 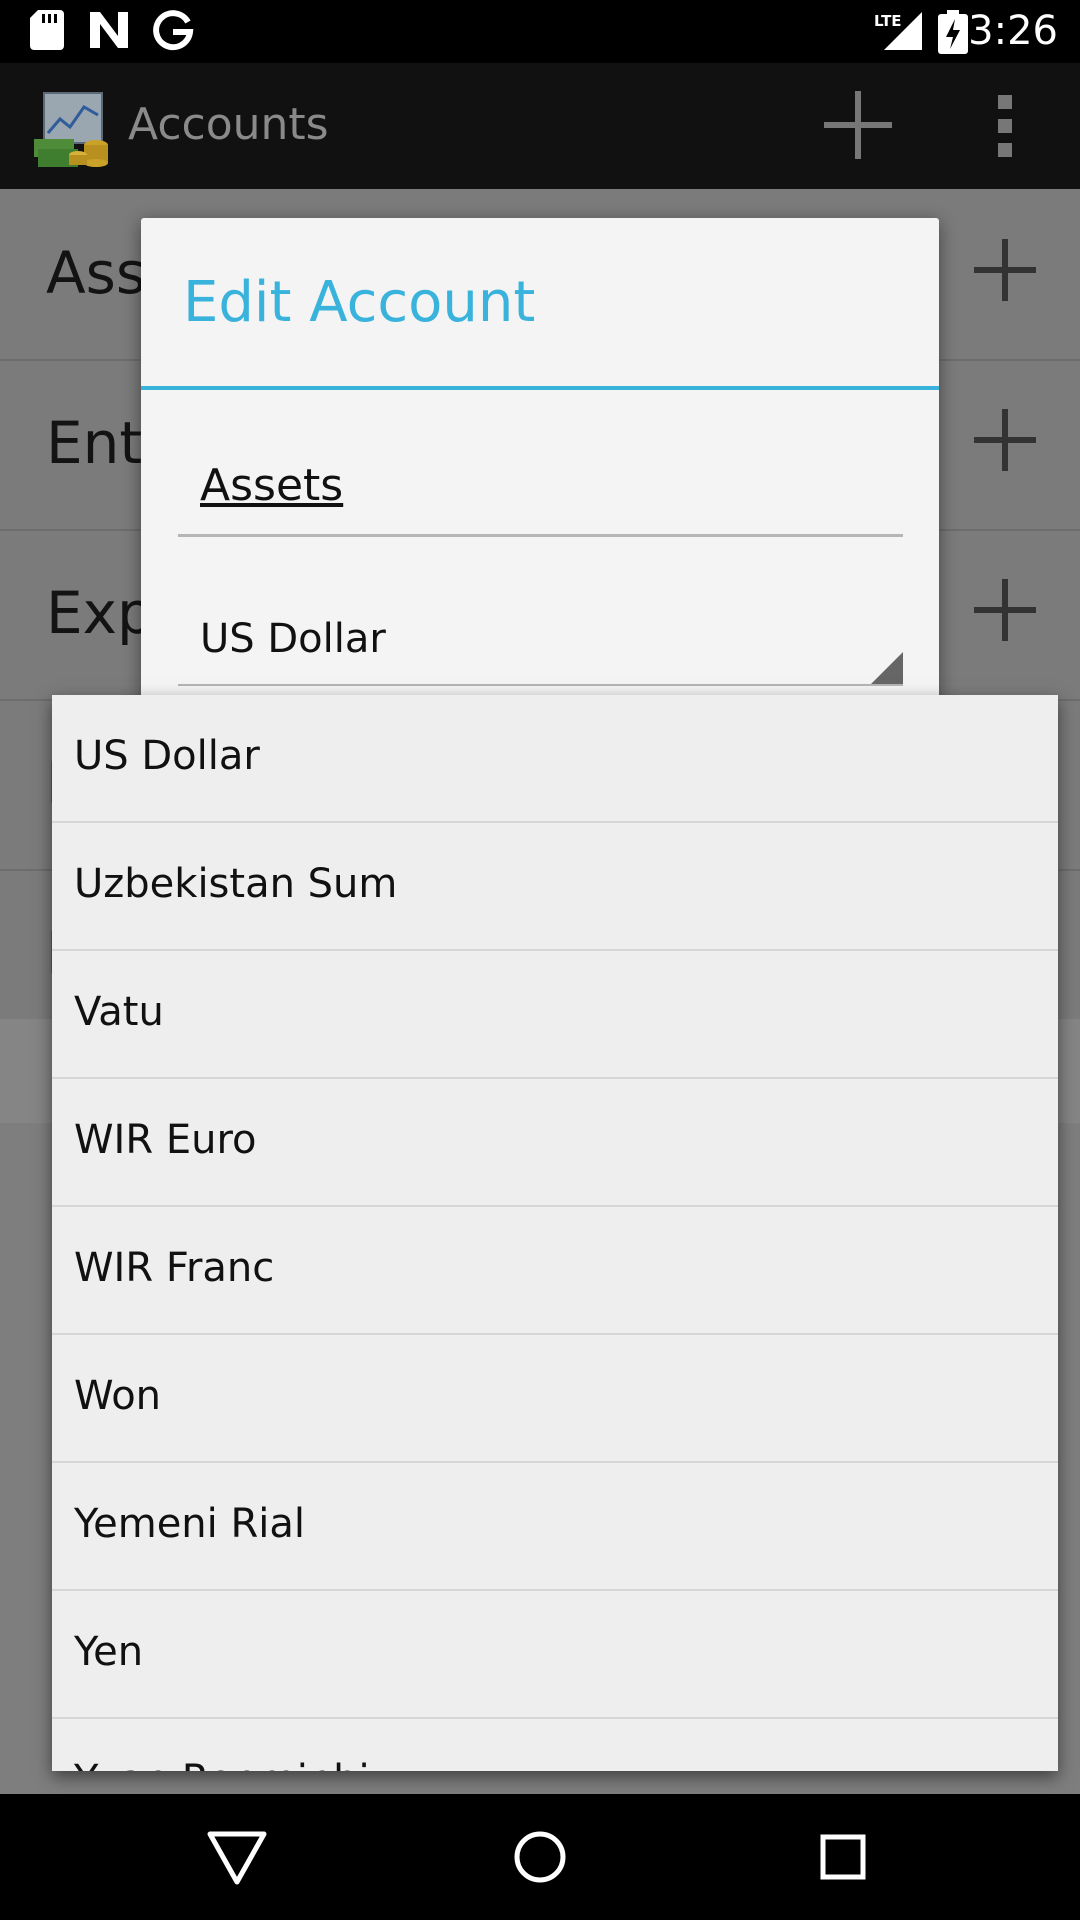 What do you see at coordinates (555, 1745) in the screenshot?
I see `dropdown-option: Yuan Renminbi` at bounding box center [555, 1745].